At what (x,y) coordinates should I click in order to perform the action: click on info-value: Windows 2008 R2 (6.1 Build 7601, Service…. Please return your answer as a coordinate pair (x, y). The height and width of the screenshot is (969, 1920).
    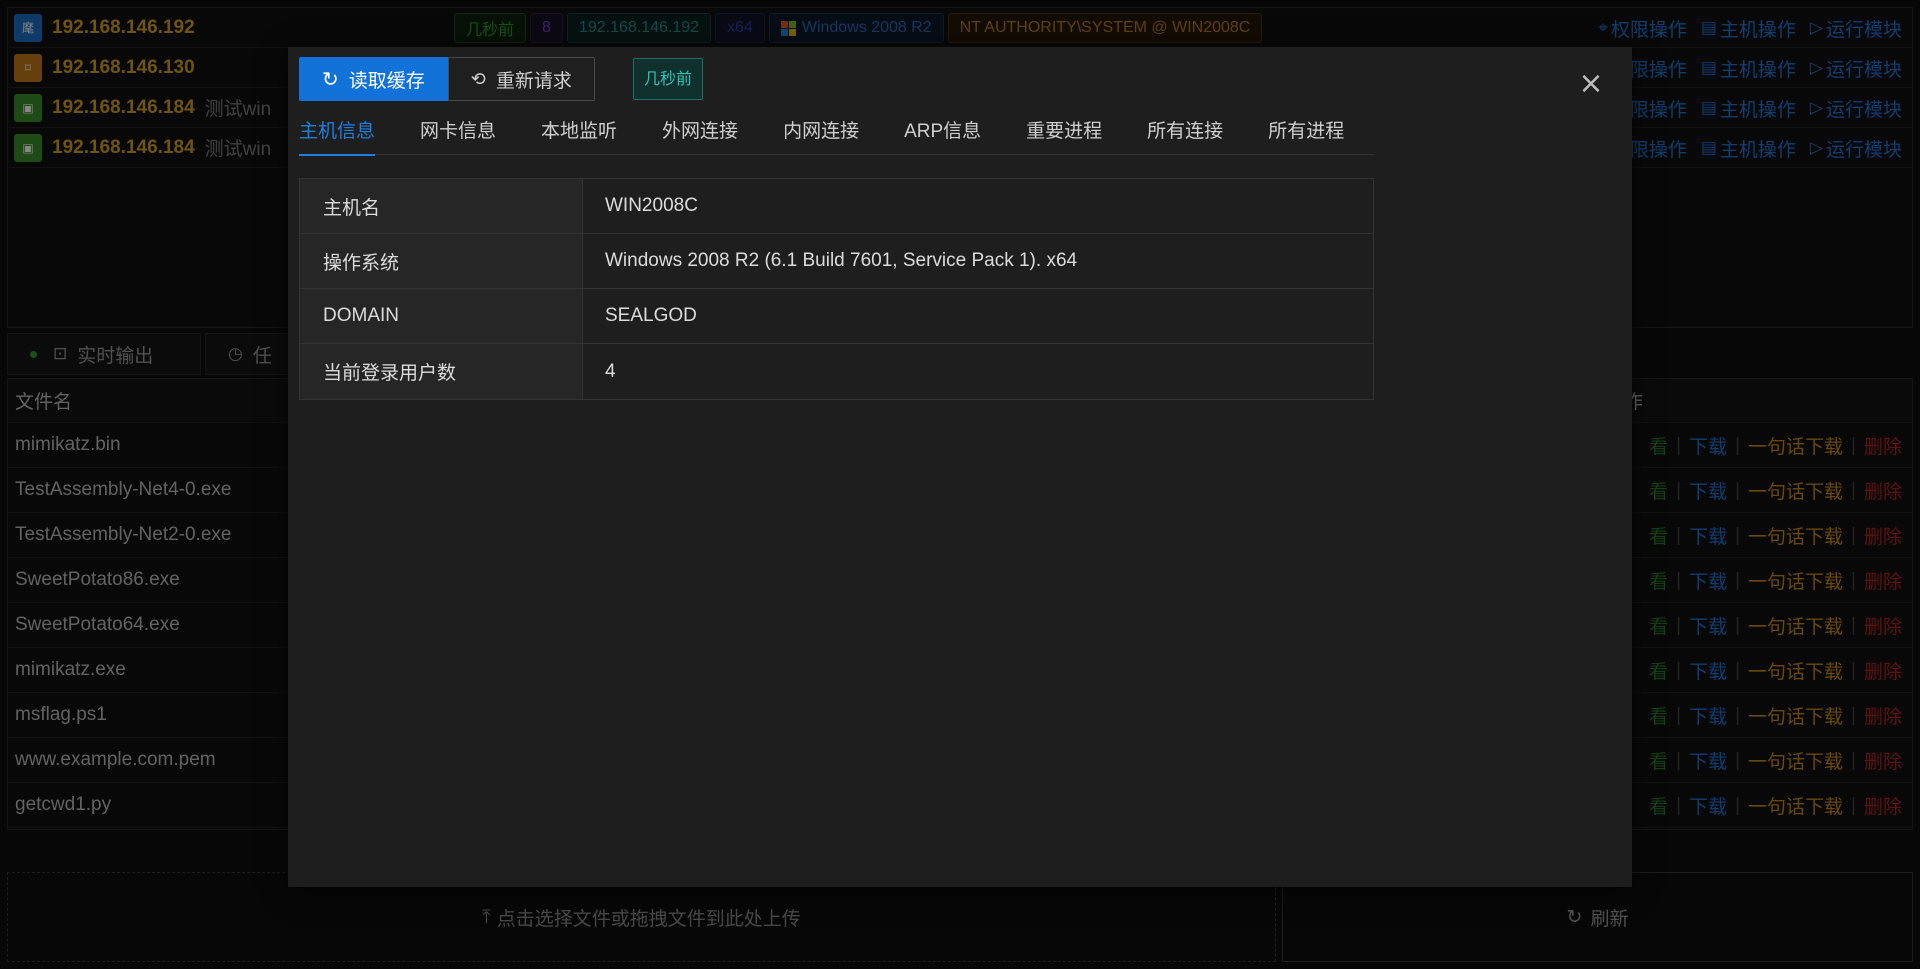
    Looking at the image, I should click on (978, 261).